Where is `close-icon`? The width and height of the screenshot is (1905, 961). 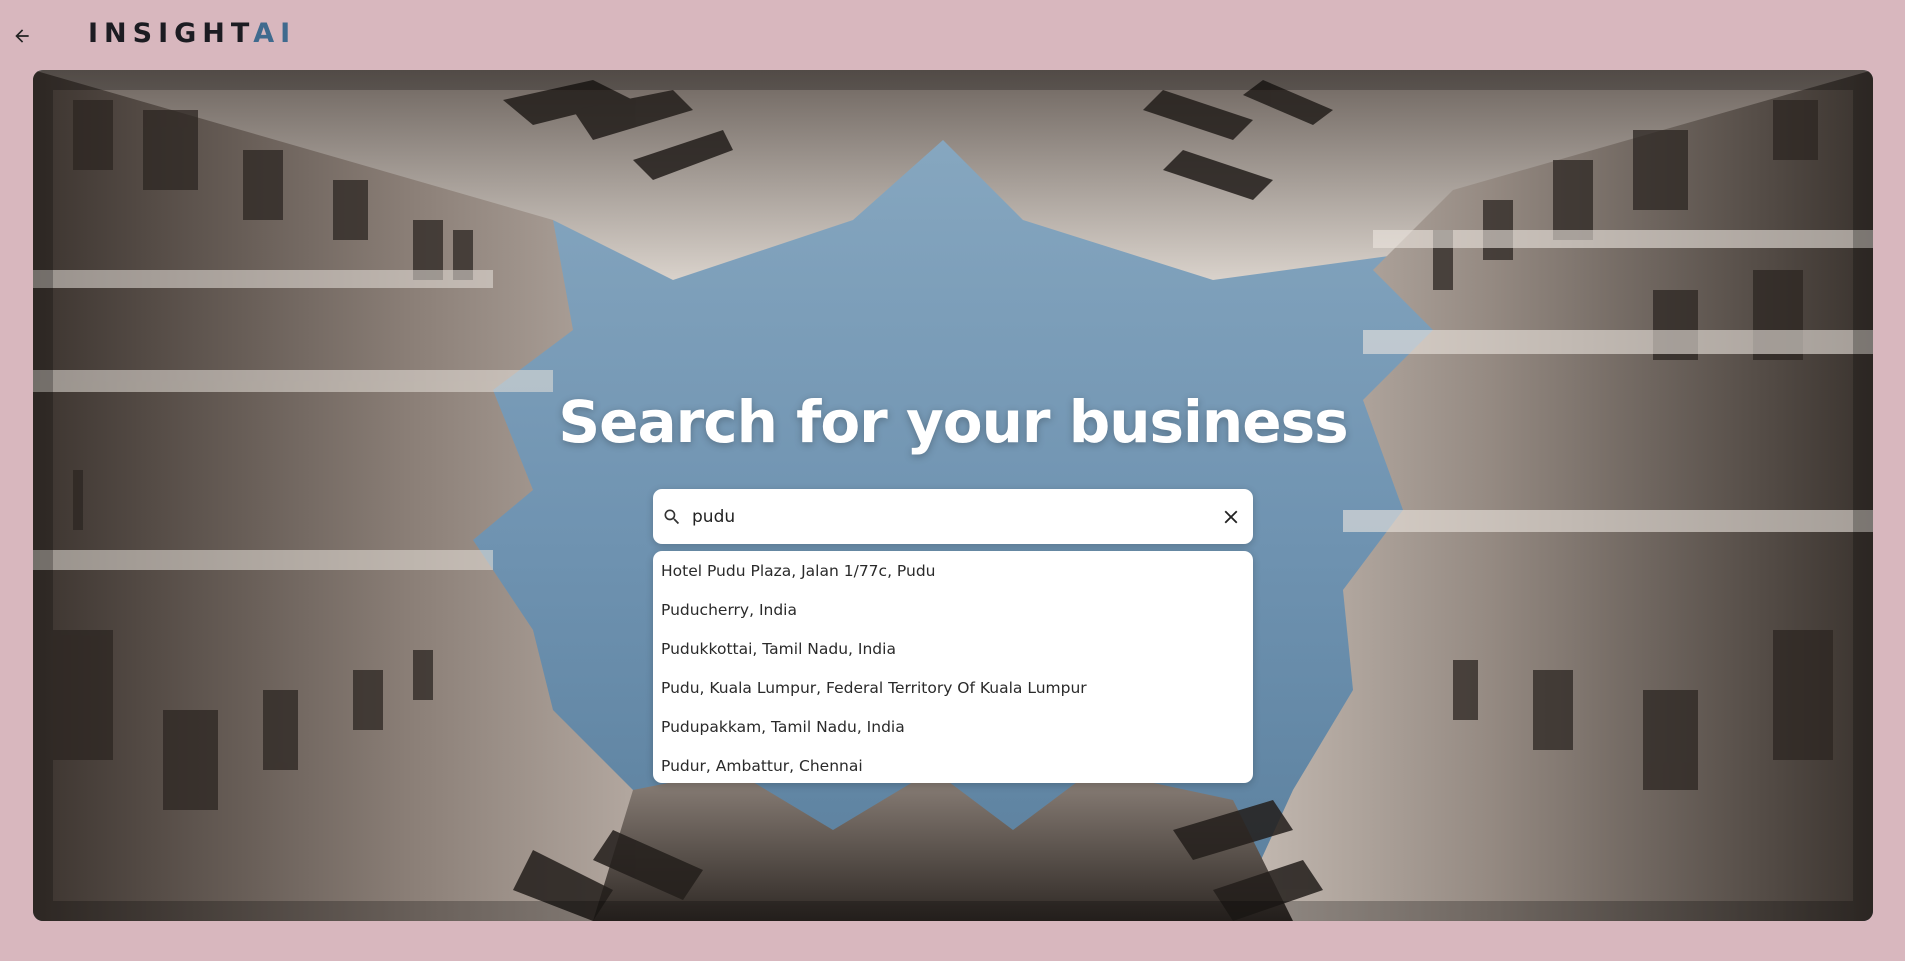
close-icon is located at coordinates (1231, 516).